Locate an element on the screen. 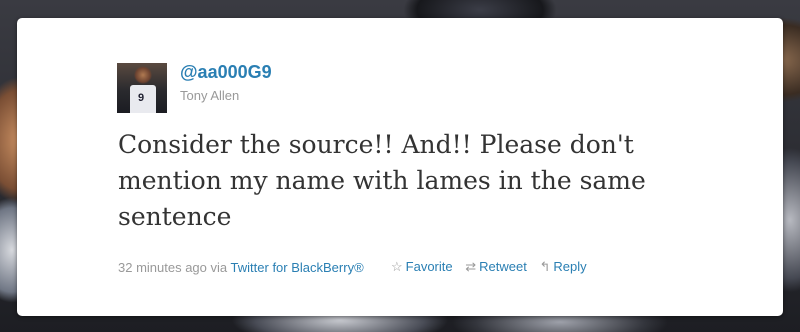 The width and height of the screenshot is (800, 332). star-outline-icon: ☆ is located at coordinates (397, 266).